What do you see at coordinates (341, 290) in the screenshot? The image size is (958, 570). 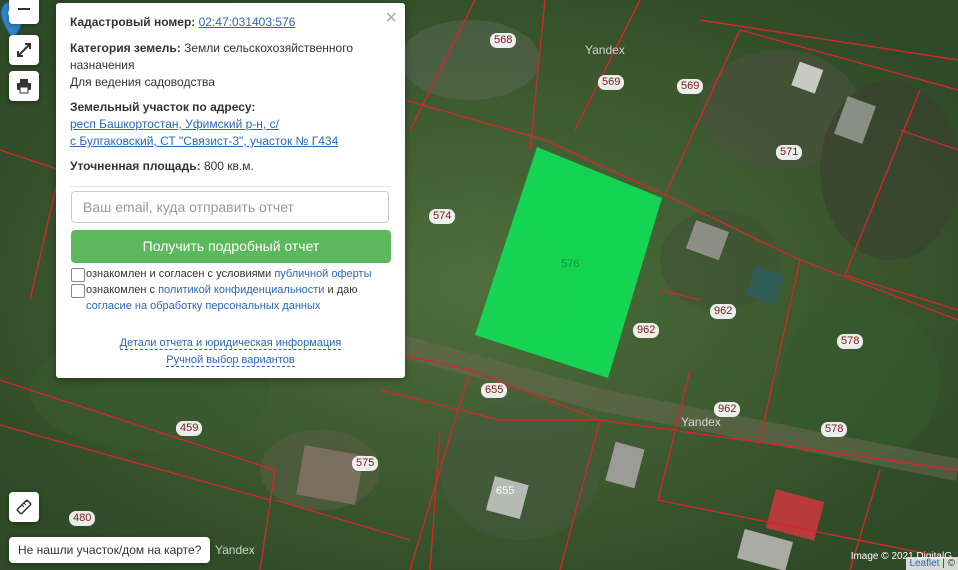 I see `consent-text: и даю` at bounding box center [341, 290].